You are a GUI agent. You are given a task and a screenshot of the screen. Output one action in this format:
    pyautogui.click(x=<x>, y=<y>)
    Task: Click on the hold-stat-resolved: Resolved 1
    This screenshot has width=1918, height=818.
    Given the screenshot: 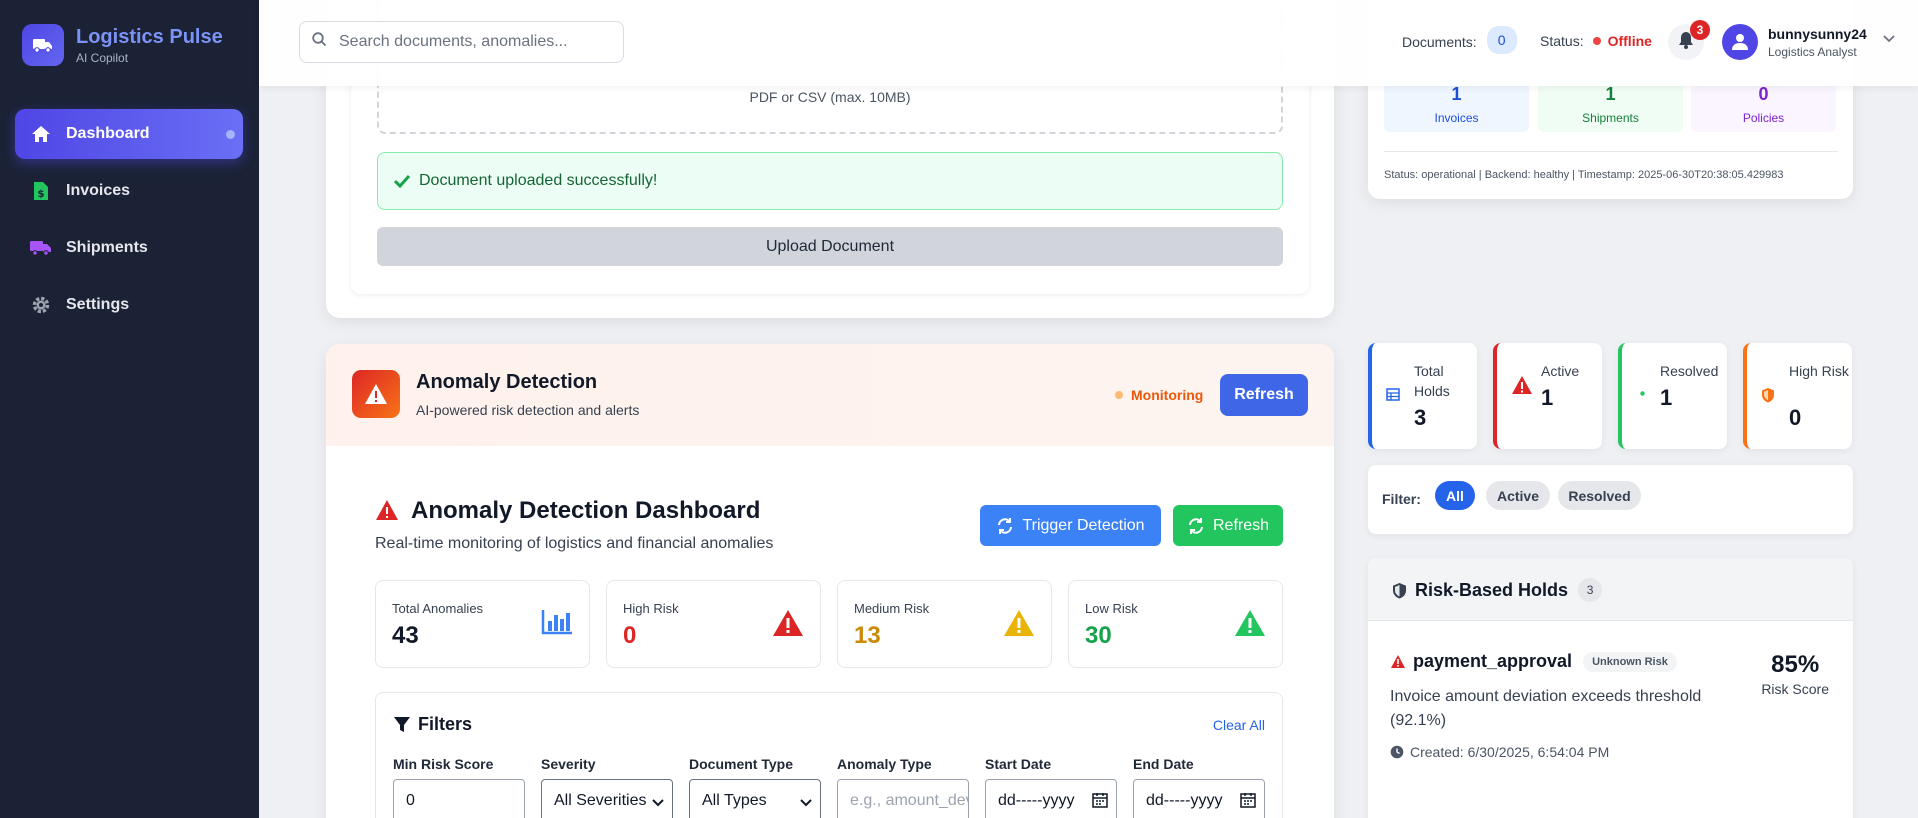 What is the action you would take?
    pyautogui.click(x=1672, y=396)
    